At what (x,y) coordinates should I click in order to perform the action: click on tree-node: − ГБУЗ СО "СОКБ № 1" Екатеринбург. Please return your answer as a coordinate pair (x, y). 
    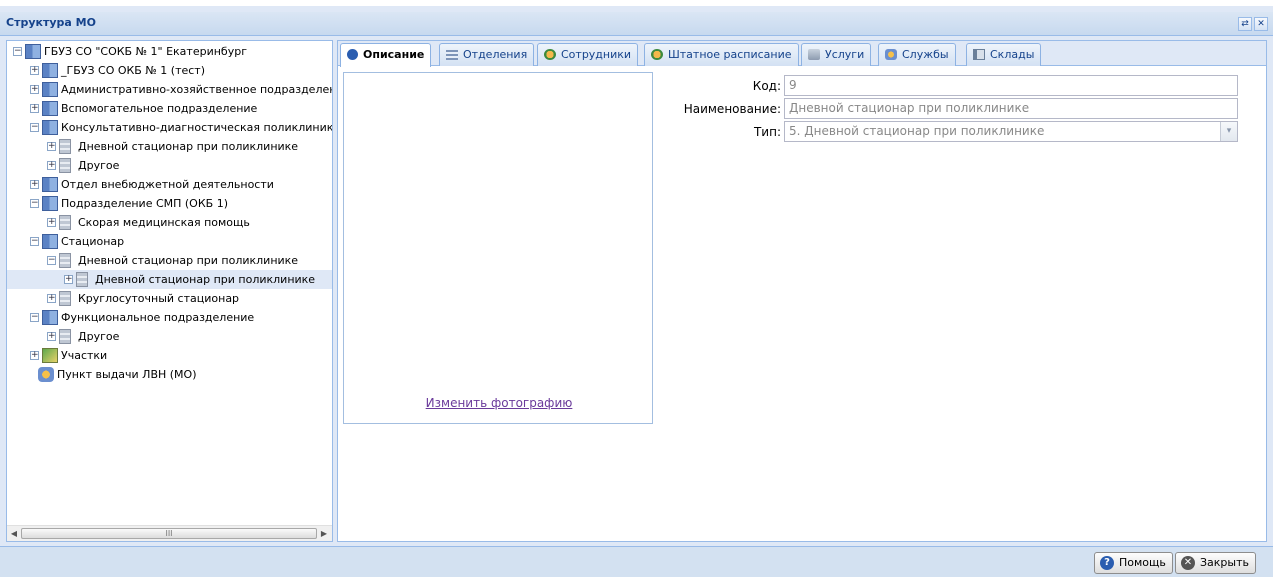
    Looking at the image, I should click on (169, 51).